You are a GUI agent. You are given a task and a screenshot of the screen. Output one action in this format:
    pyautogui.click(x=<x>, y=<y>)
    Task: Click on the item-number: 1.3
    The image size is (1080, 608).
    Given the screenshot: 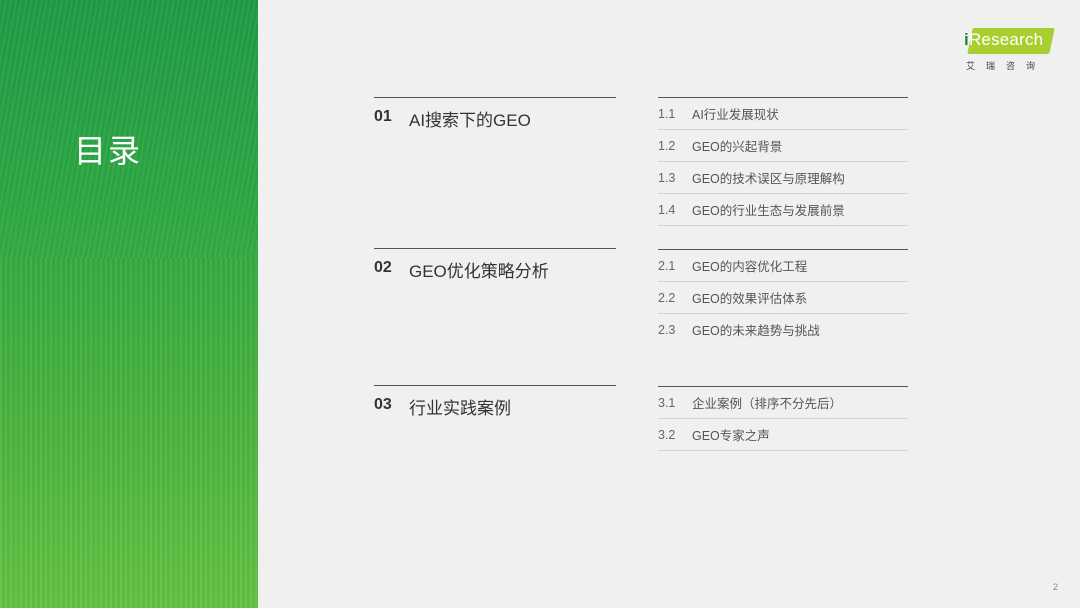 What is the action you would take?
    pyautogui.click(x=667, y=177)
    